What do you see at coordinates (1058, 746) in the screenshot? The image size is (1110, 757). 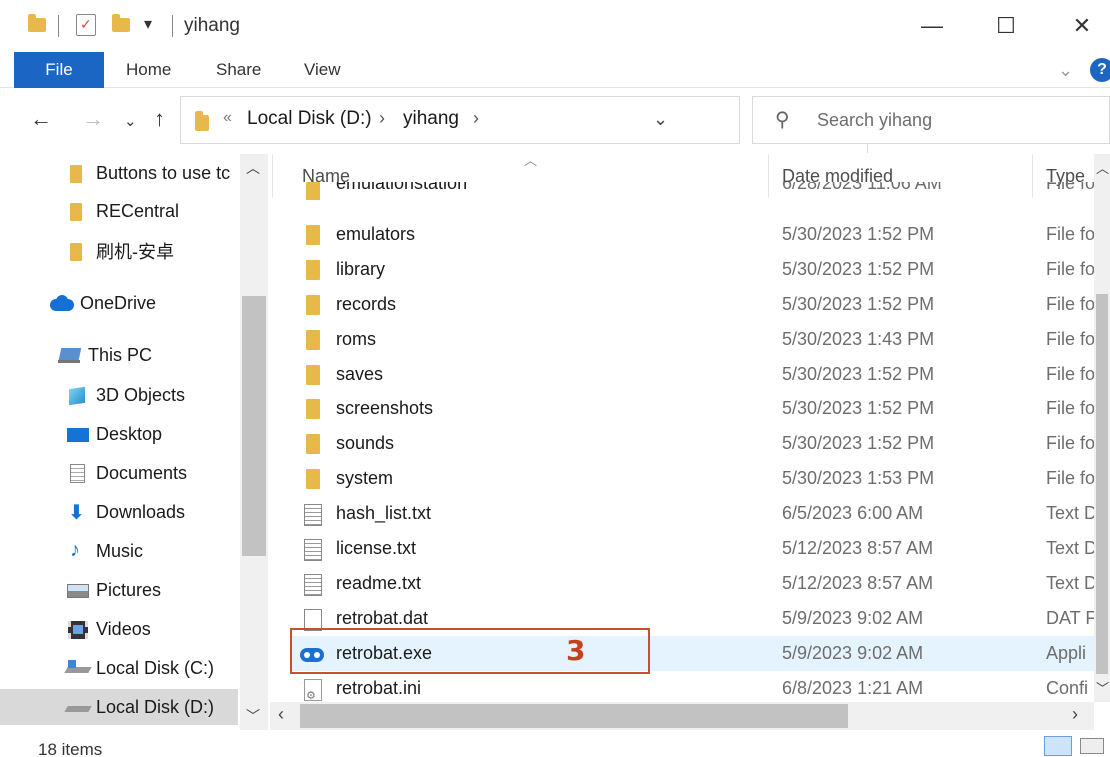 I see `details-view-icon` at bounding box center [1058, 746].